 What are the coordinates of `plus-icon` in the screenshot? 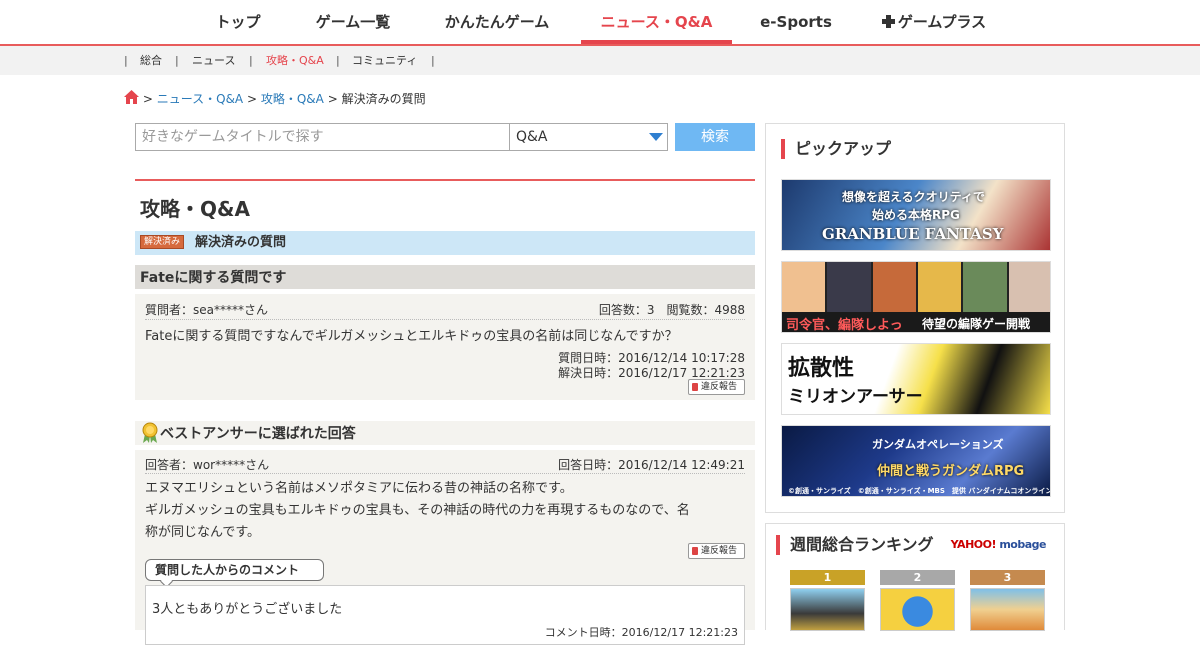 It's located at (888, 21).